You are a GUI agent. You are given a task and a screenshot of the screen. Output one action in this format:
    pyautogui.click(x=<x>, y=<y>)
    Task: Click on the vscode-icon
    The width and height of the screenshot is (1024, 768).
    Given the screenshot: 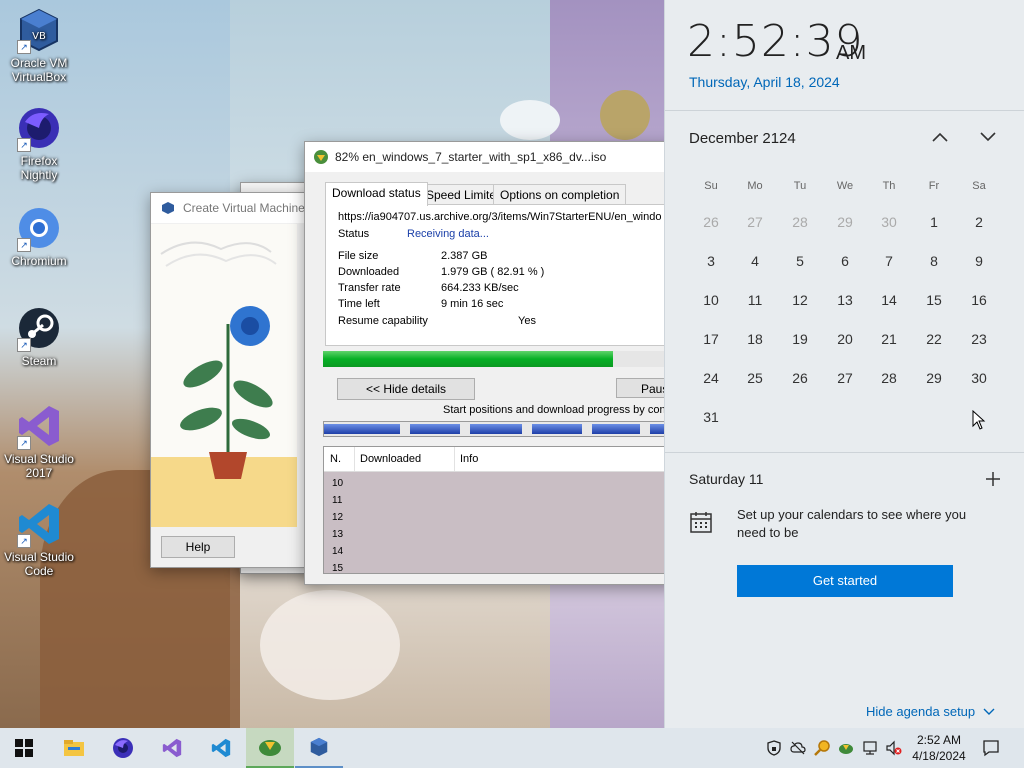 What is the action you would take?
    pyautogui.click(x=221, y=748)
    